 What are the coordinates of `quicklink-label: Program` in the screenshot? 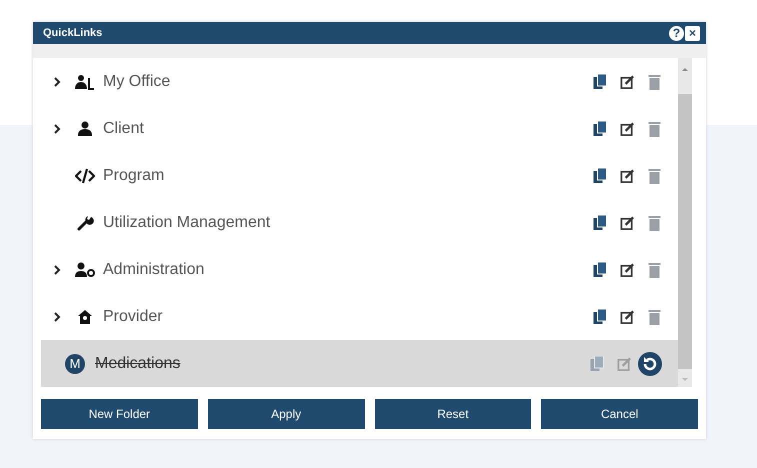 It's located at (133, 175).